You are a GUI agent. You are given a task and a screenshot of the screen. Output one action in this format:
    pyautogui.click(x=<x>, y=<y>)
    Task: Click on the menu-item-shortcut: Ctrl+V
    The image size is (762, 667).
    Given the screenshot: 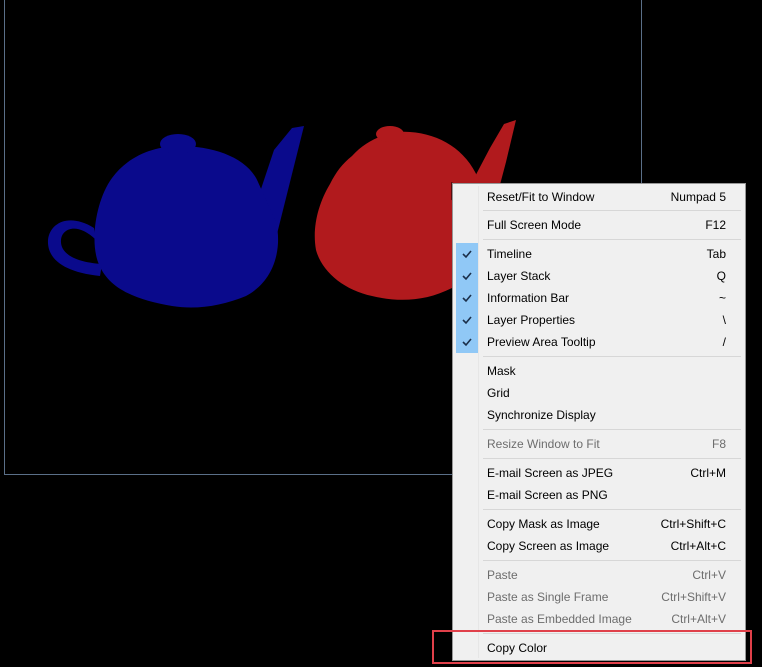 What is the action you would take?
    pyautogui.click(x=709, y=575)
    